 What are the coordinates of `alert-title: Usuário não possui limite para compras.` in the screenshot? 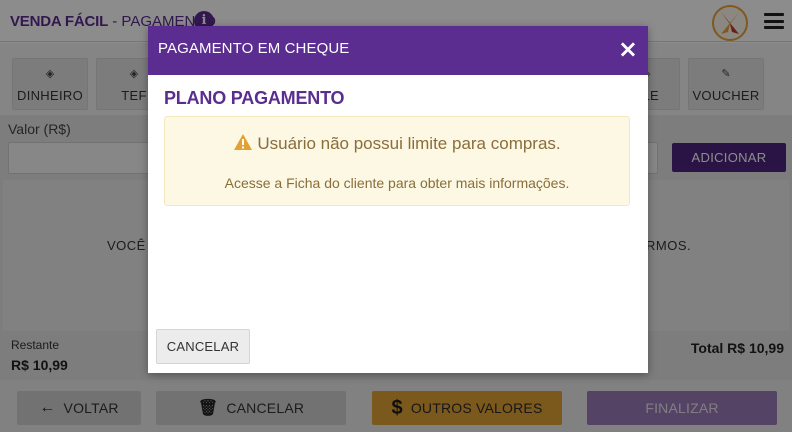 It's located at (409, 143).